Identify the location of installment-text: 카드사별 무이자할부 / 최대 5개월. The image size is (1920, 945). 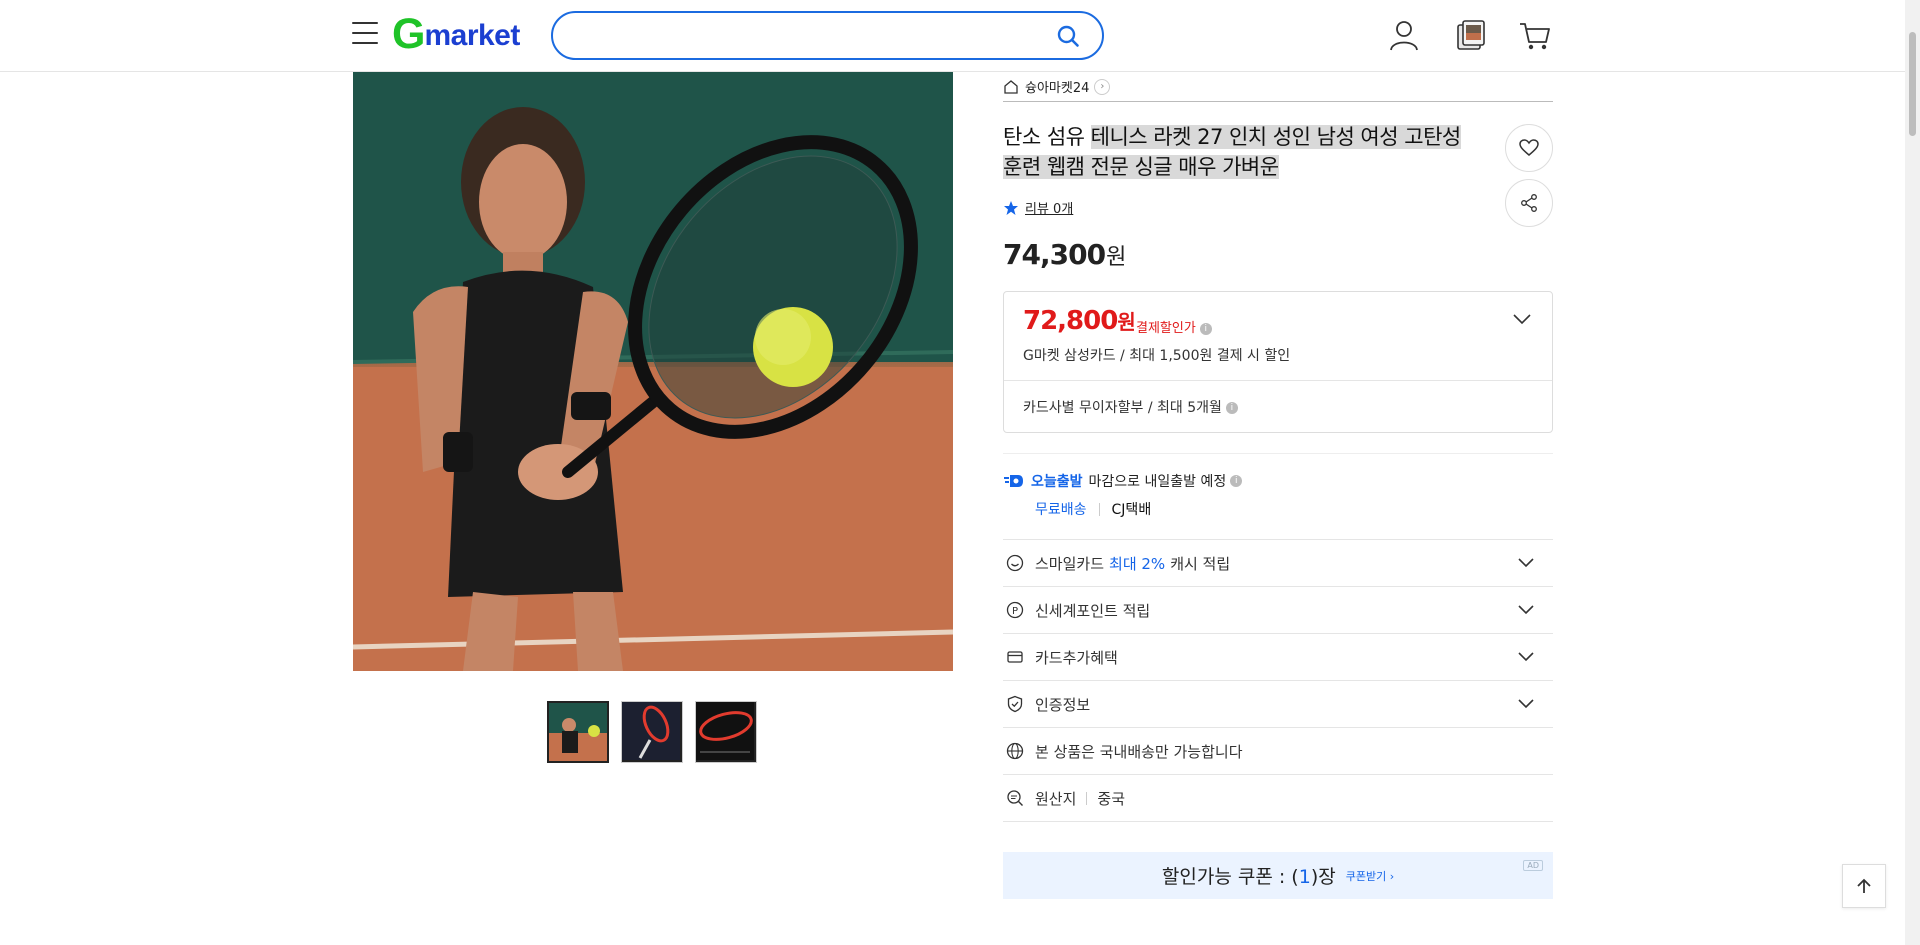
(1122, 408).